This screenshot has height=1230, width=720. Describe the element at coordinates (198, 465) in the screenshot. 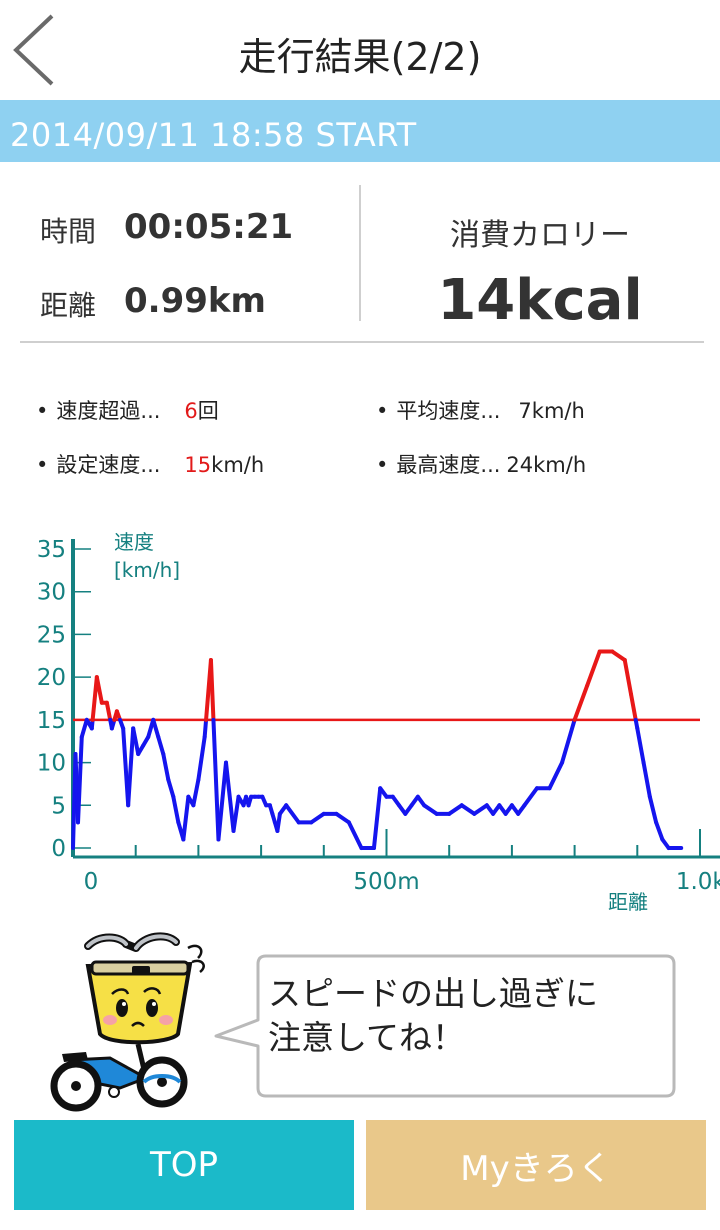

I see `set-speed-value: 15` at that location.